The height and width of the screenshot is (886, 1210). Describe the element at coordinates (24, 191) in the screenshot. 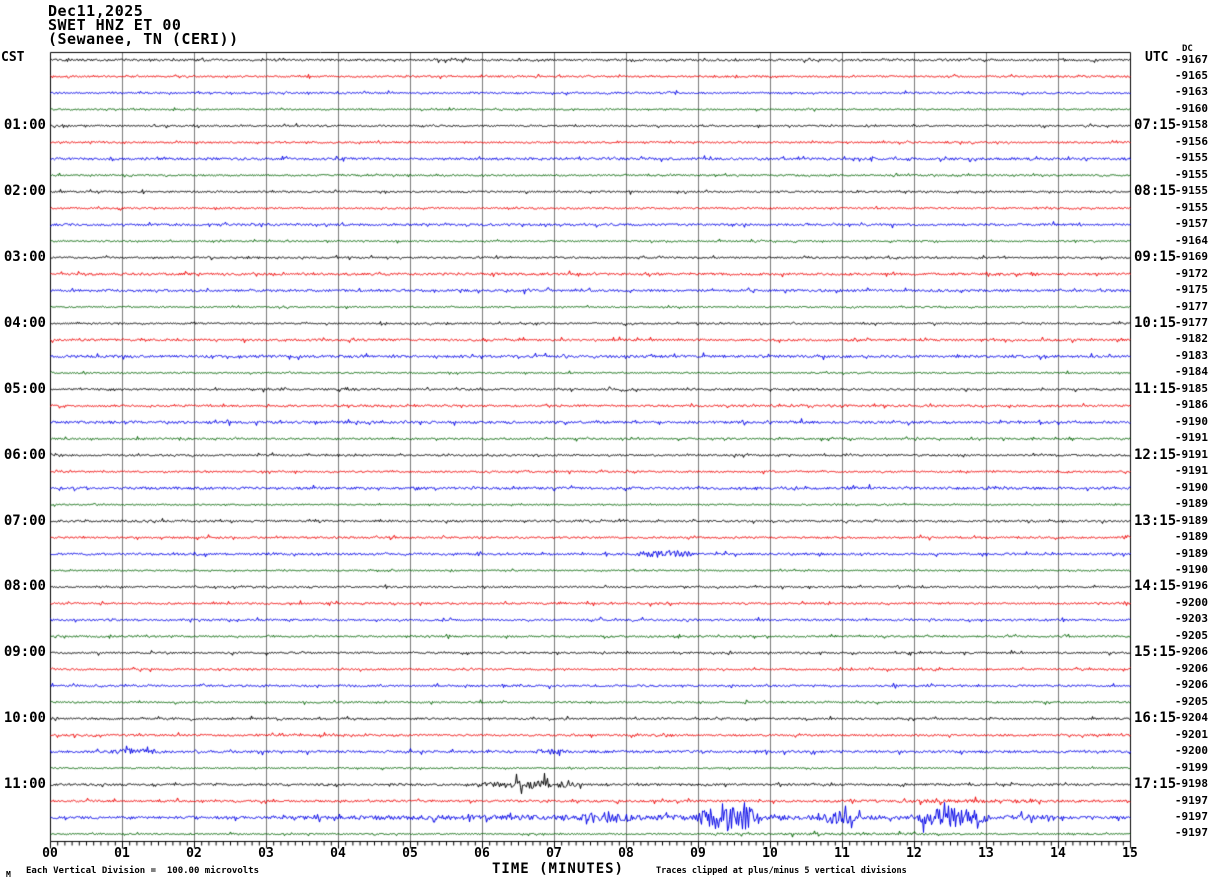

I see `cst-hour-label: 02:00` at that location.